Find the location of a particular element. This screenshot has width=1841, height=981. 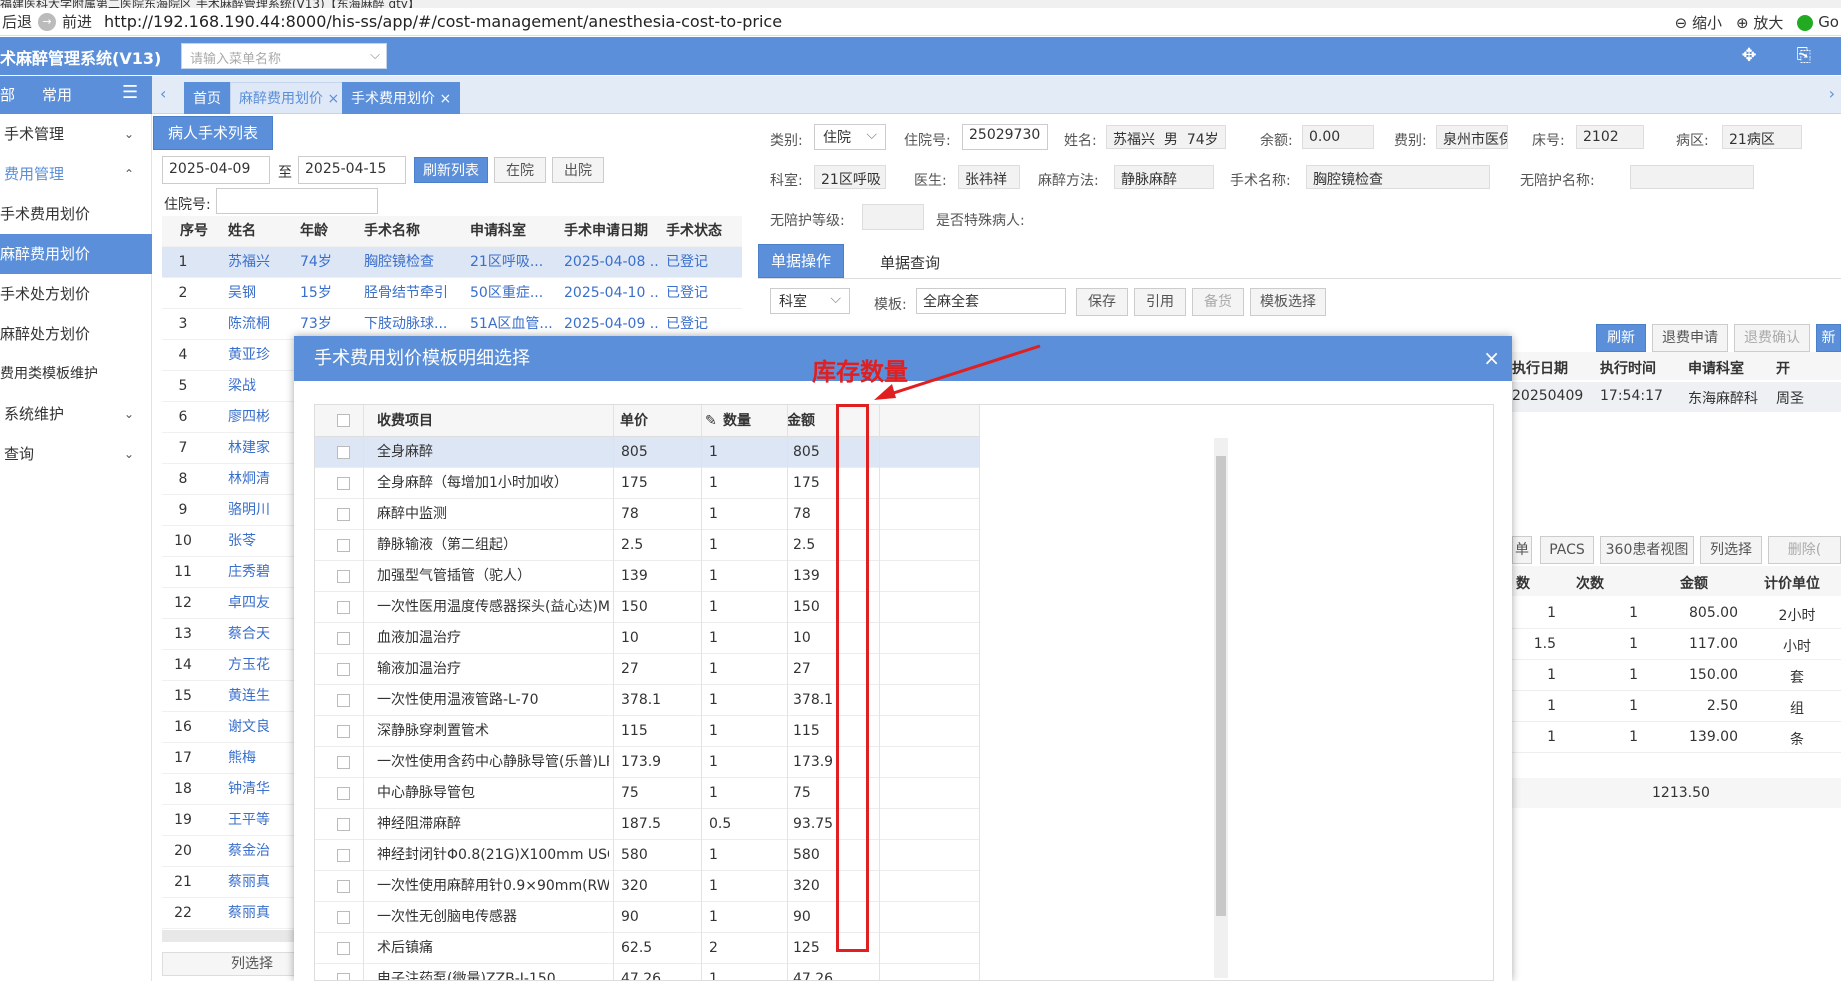

template-item-row: 深静脉穿刺置管术 115 1 115 is located at coordinates (647, 731).